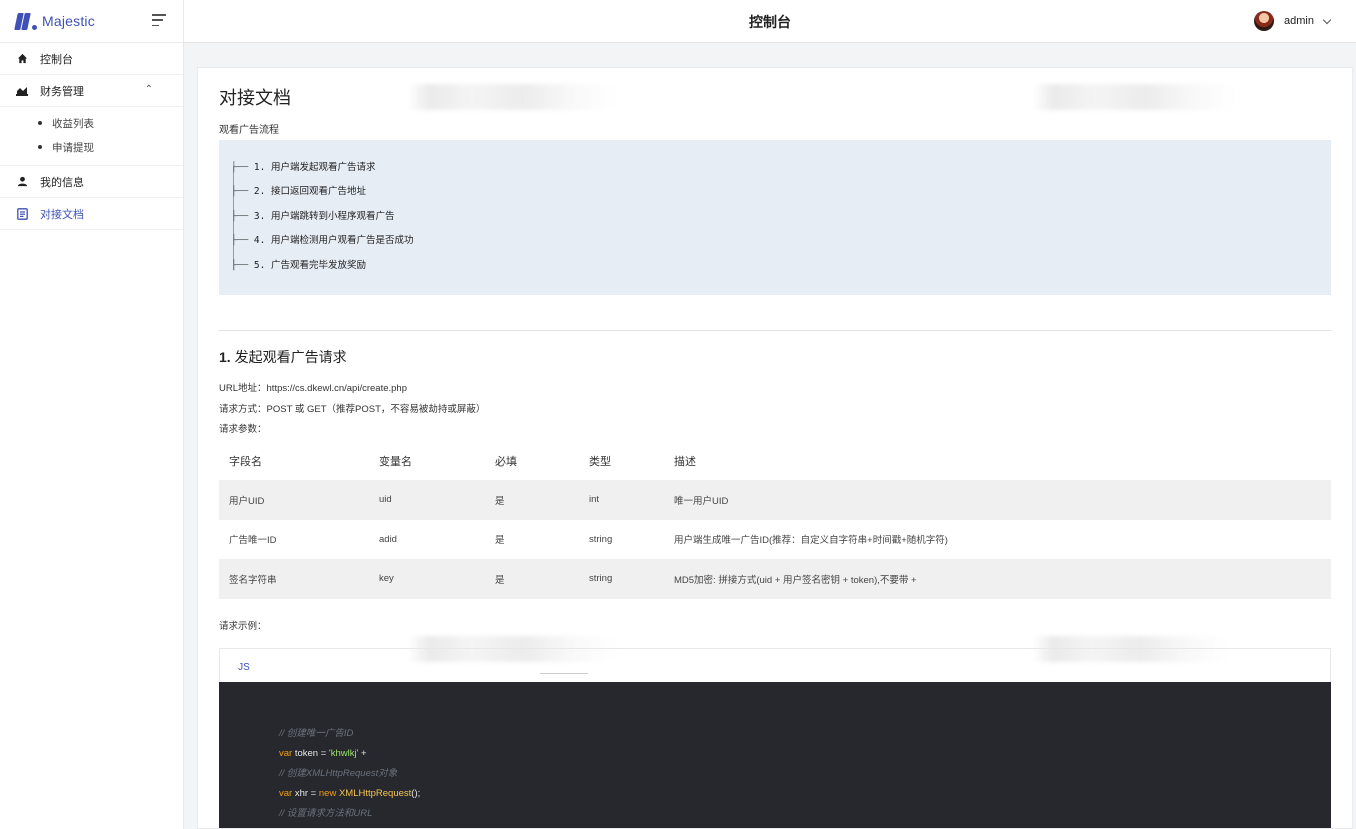 Image resolution: width=1356 pixels, height=829 pixels. What do you see at coordinates (68, 21) in the screenshot?
I see `brand-name: Majestic` at bounding box center [68, 21].